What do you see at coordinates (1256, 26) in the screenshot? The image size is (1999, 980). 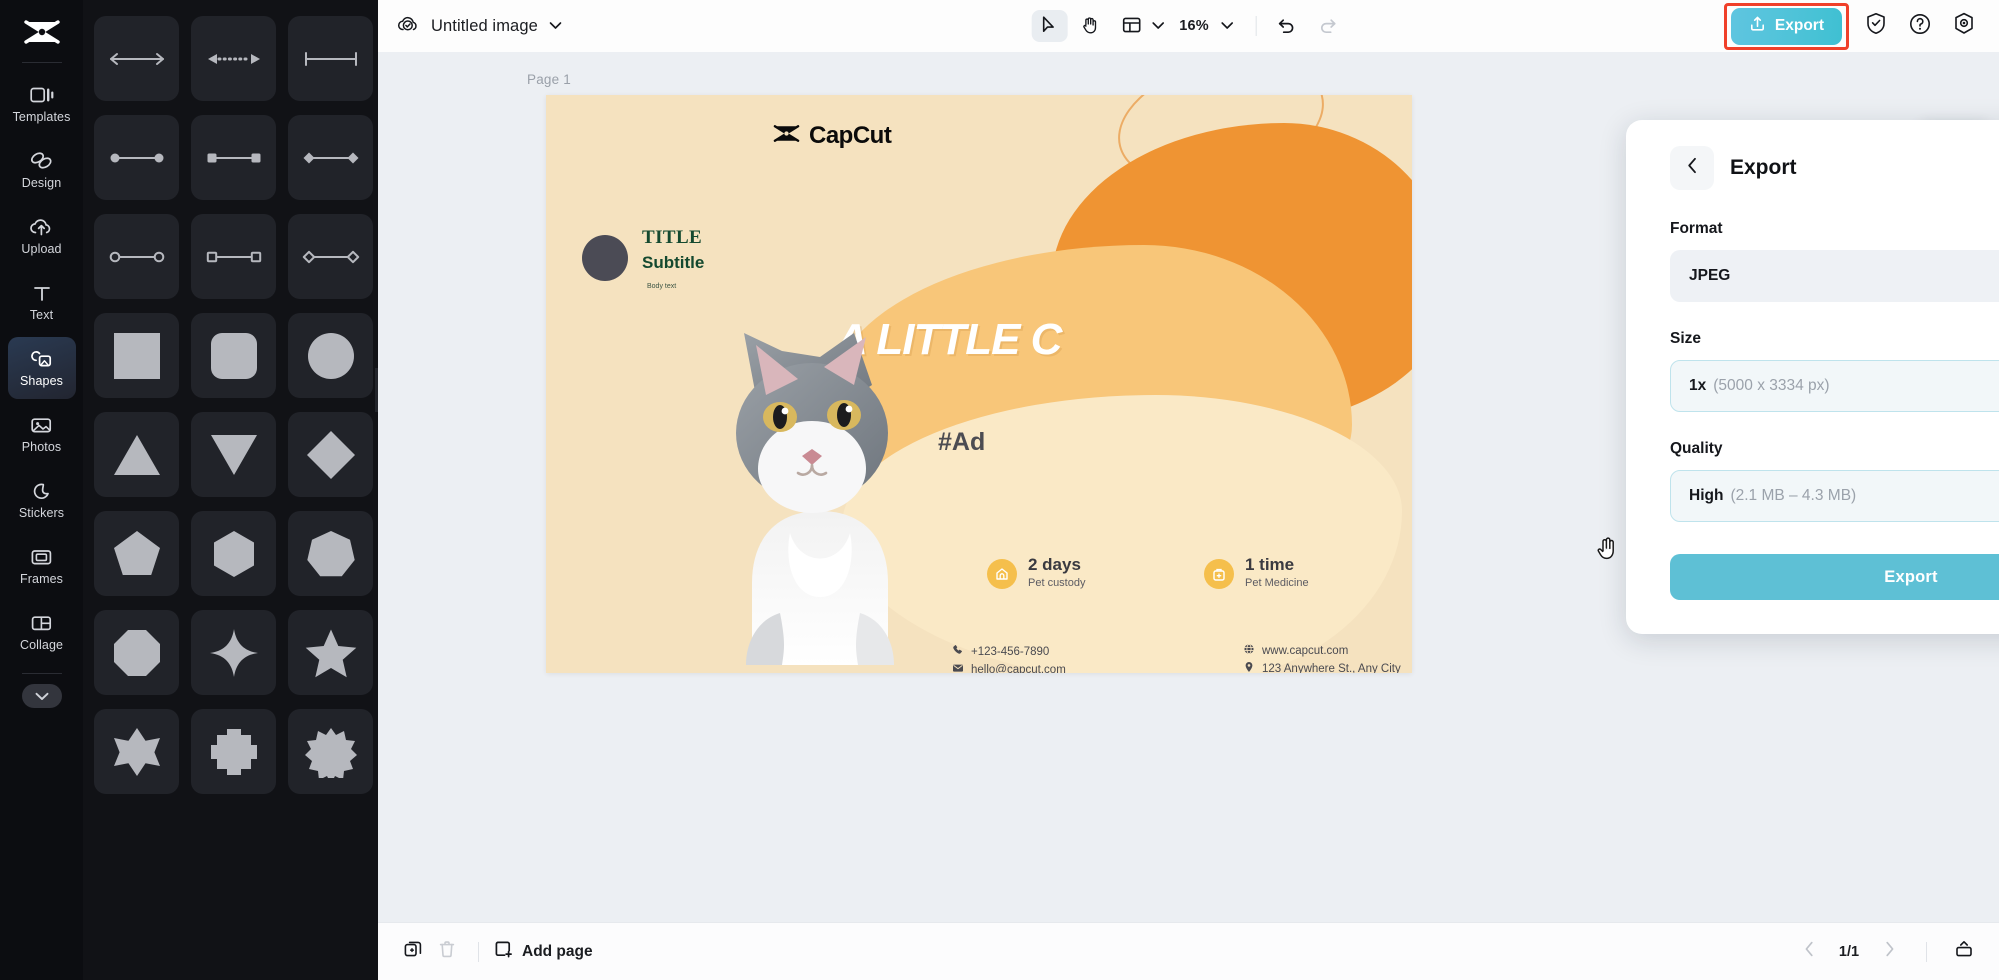 I see `toolbar-divider` at bounding box center [1256, 26].